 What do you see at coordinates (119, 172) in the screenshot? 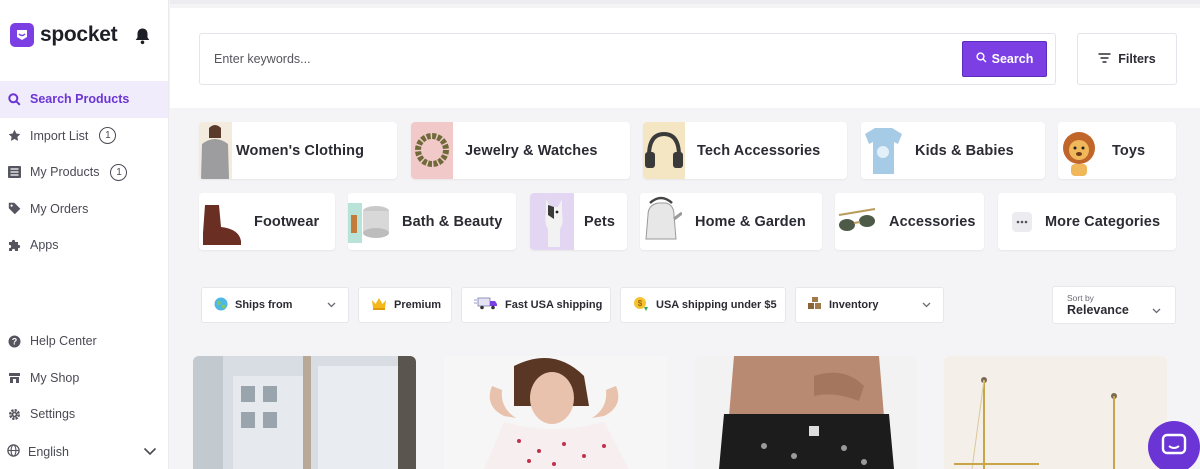
I see `my-products-count-badge: 1` at bounding box center [119, 172].